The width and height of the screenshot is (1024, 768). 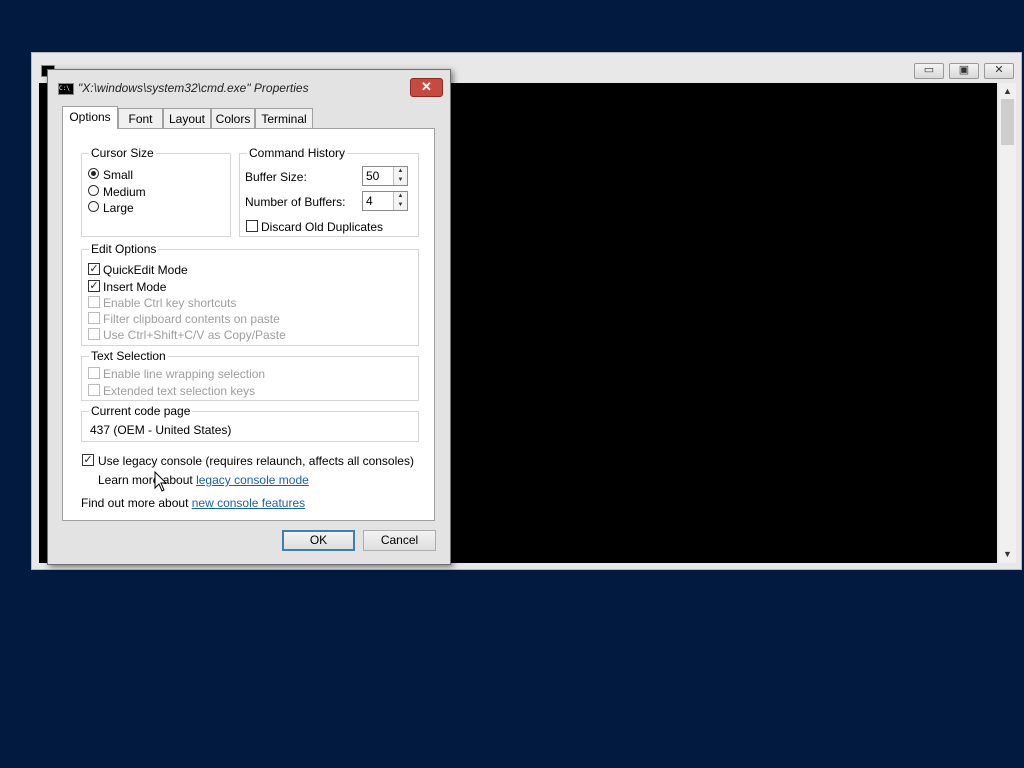 What do you see at coordinates (964, 71) in the screenshot?
I see `maximize-button: ▣` at bounding box center [964, 71].